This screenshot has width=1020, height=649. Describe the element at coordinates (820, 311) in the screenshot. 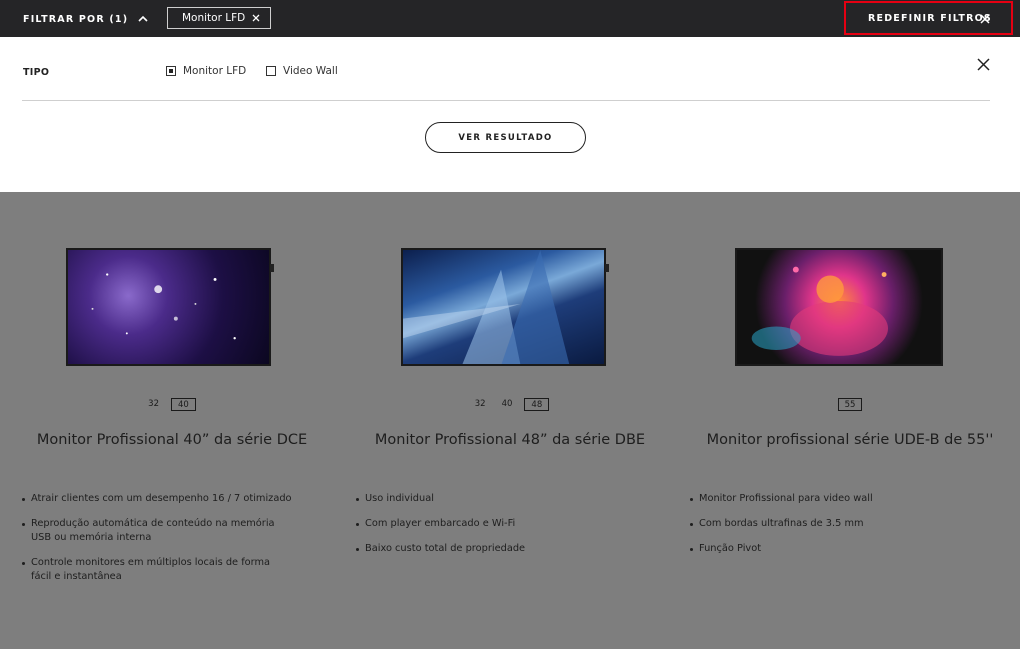

I see `paint-splash-image` at that location.